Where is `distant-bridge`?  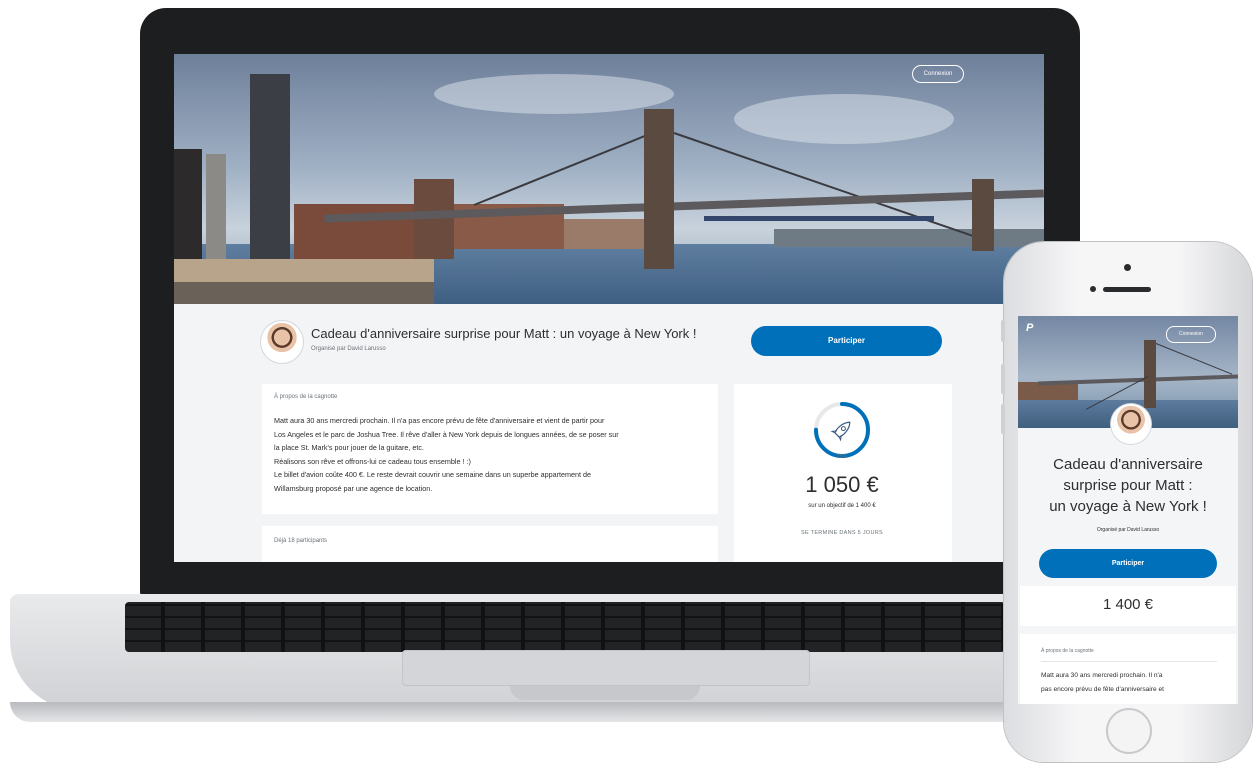 distant-bridge is located at coordinates (819, 218).